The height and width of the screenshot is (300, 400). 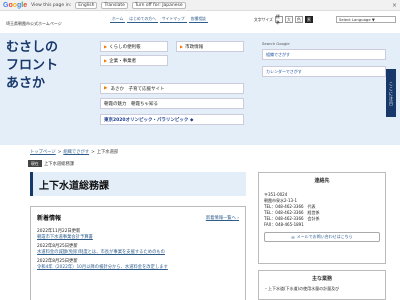 What do you see at coordinates (391, 93) in the screenshot?
I see `featured-side-tab: こ こ に 注 目` at bounding box center [391, 93].